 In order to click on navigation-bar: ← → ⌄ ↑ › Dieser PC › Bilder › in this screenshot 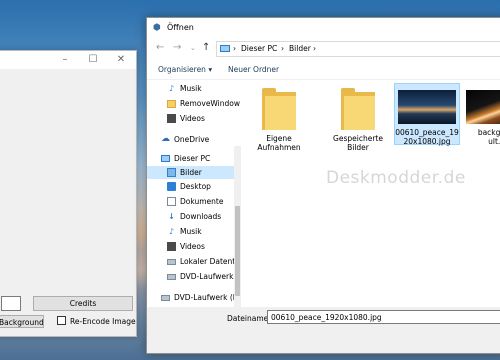, I will do `click(323, 48)`.